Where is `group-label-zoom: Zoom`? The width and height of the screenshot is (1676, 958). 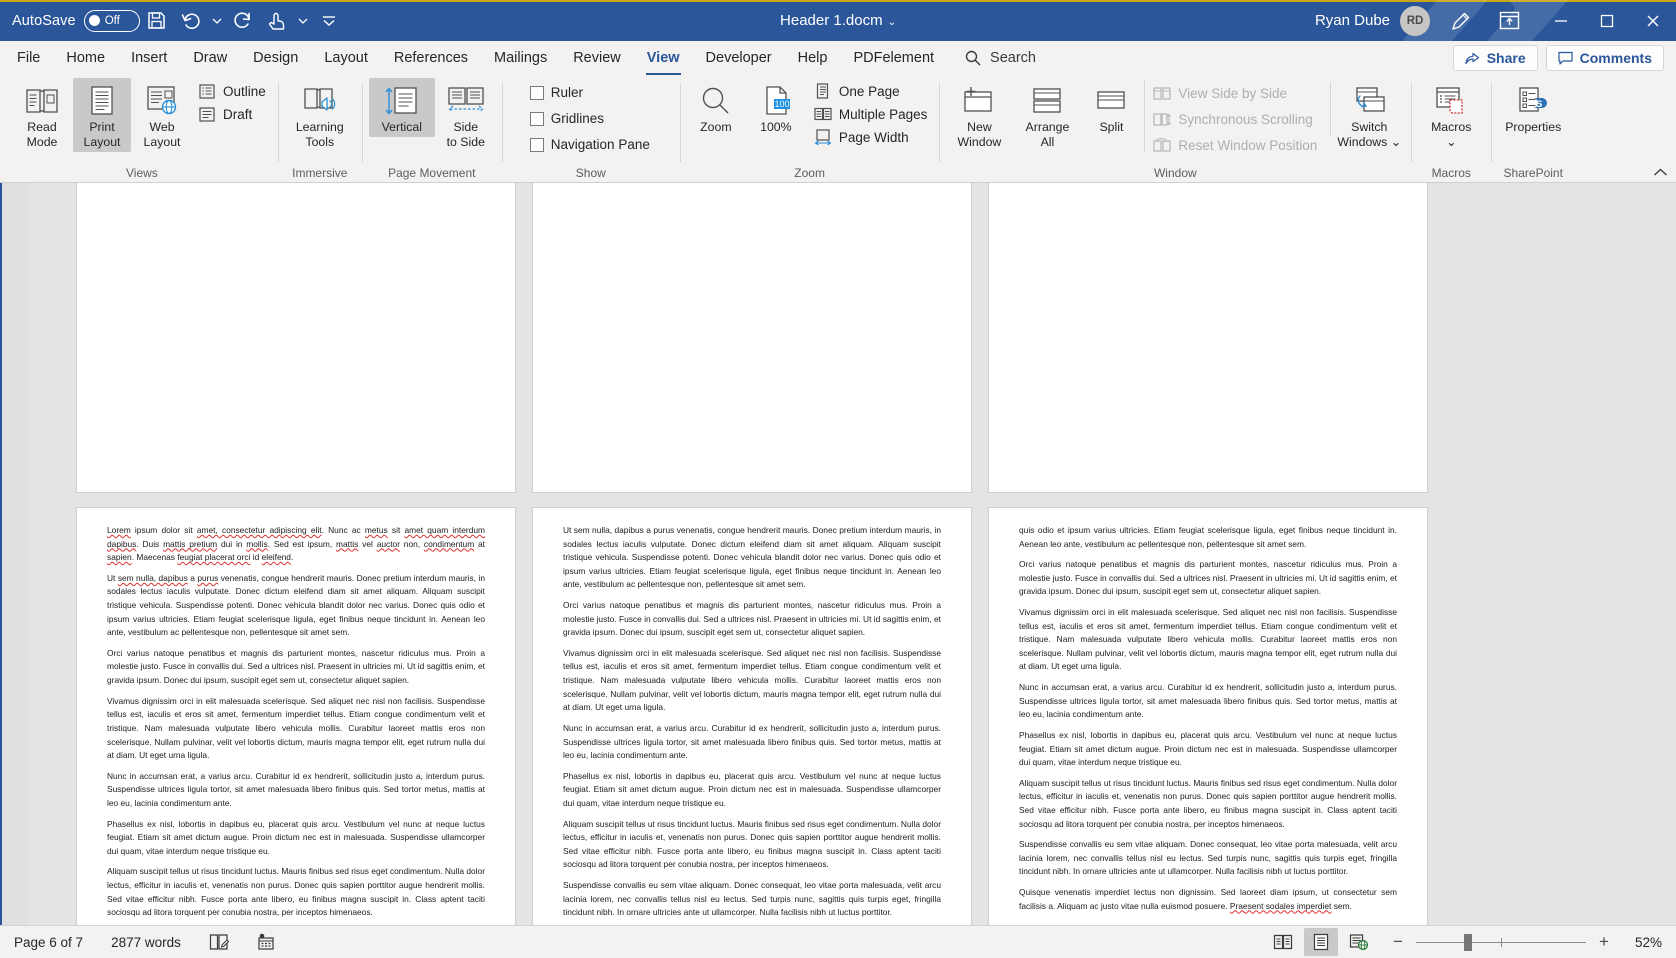
group-label-zoom: Zoom is located at coordinates (809, 173).